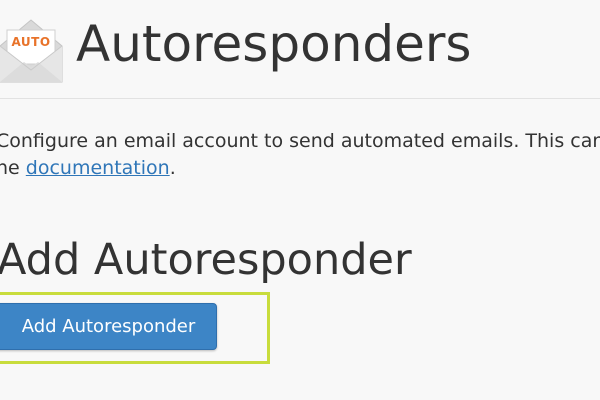  Describe the element at coordinates (274, 44) in the screenshot. I see `page-title: Autoresponders` at that location.